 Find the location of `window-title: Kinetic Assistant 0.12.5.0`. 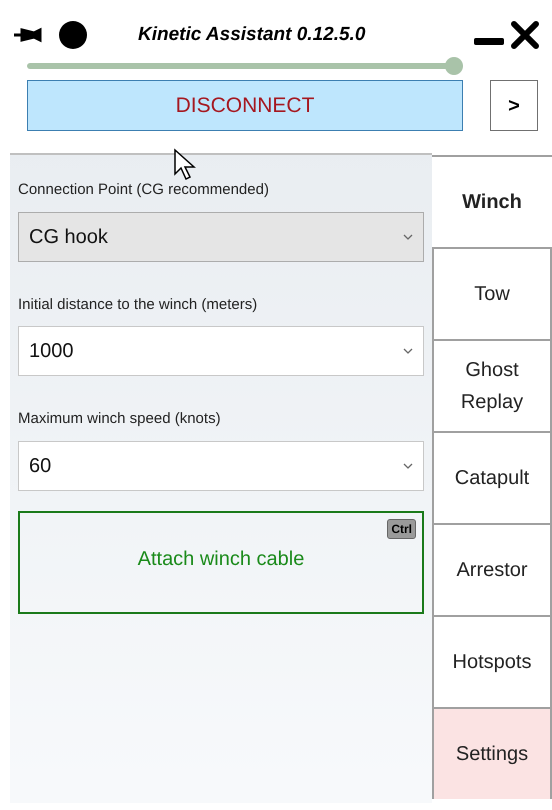

window-title: Kinetic Assistant 0.12.5.0 is located at coordinates (252, 34).